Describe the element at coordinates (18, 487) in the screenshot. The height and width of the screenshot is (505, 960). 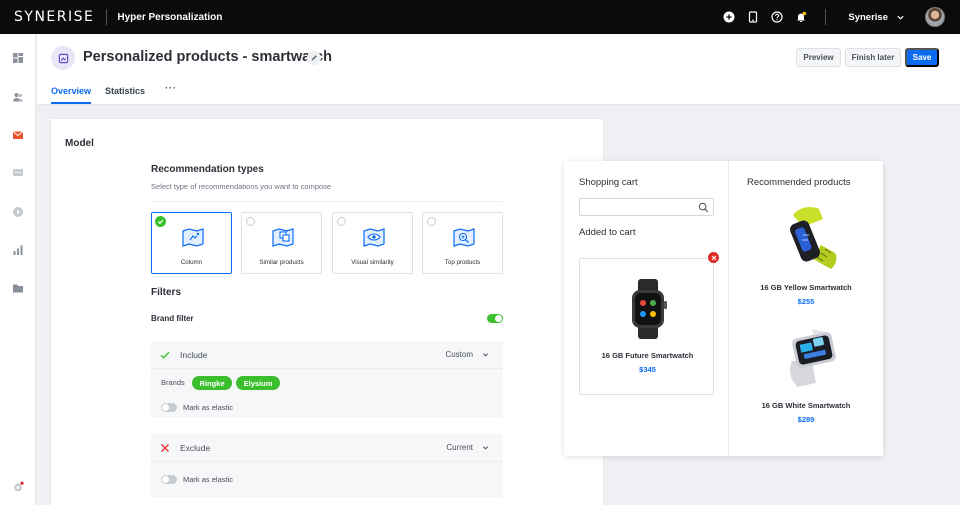
I see `settings-gear-icon` at that location.